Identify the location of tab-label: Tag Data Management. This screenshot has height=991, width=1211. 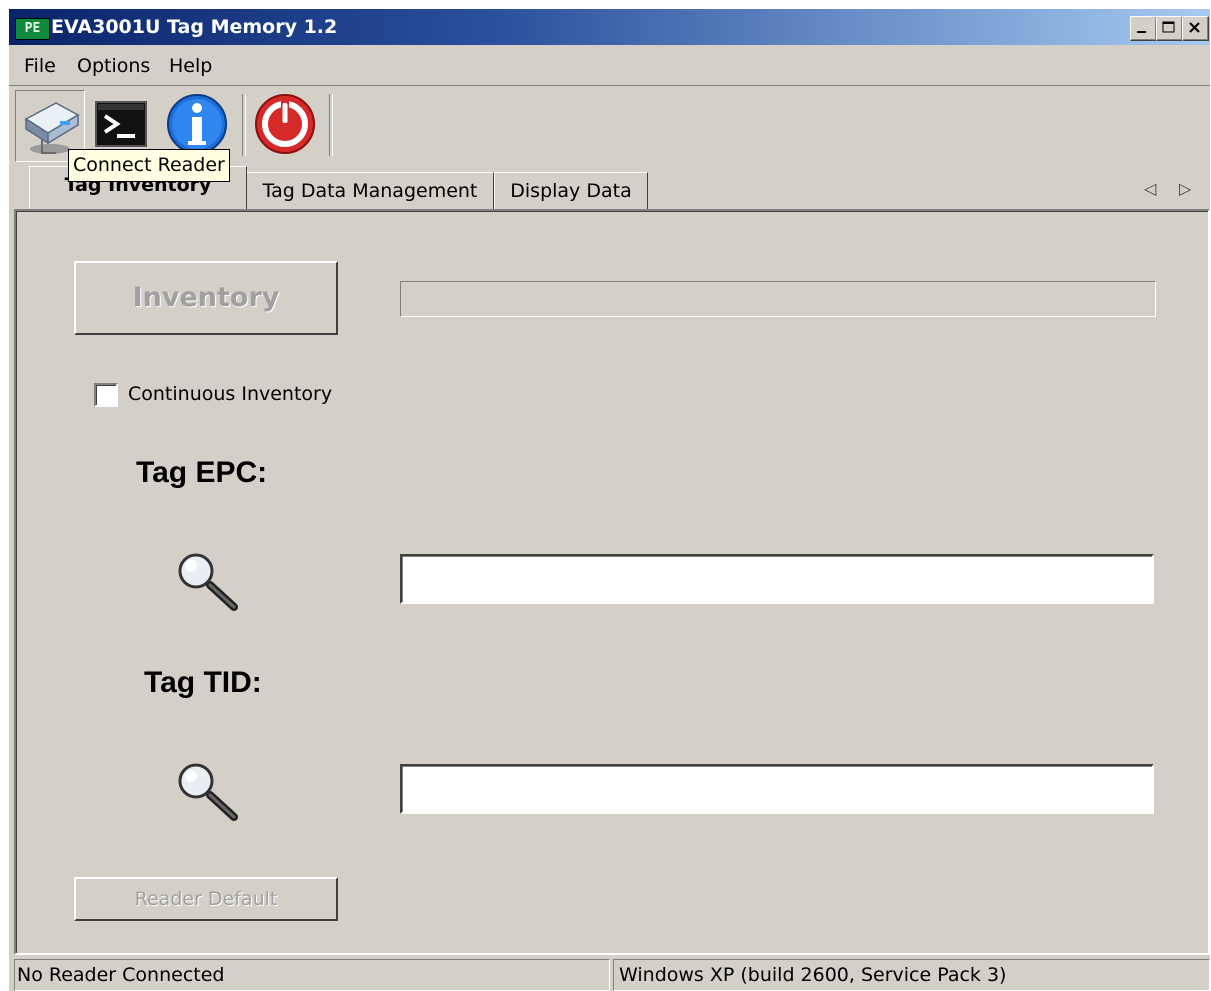
(370, 191).